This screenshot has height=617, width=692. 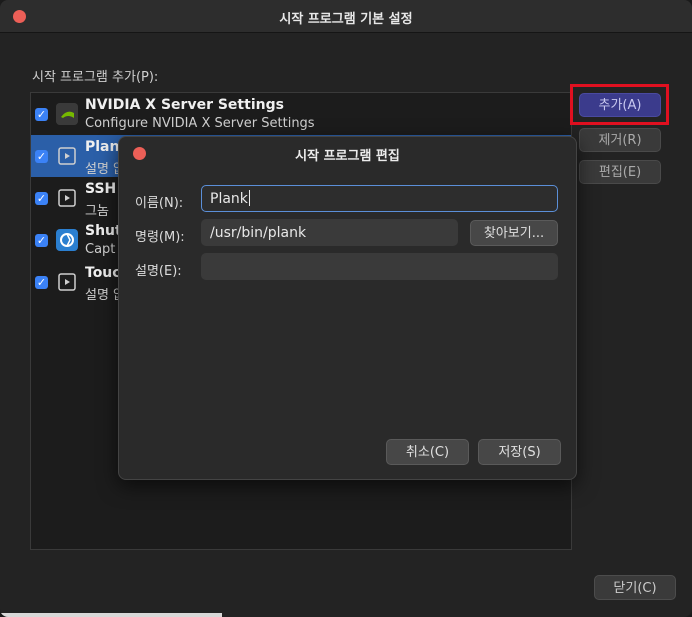 What do you see at coordinates (101, 189) in the screenshot?
I see `program-title: SSH` at bounding box center [101, 189].